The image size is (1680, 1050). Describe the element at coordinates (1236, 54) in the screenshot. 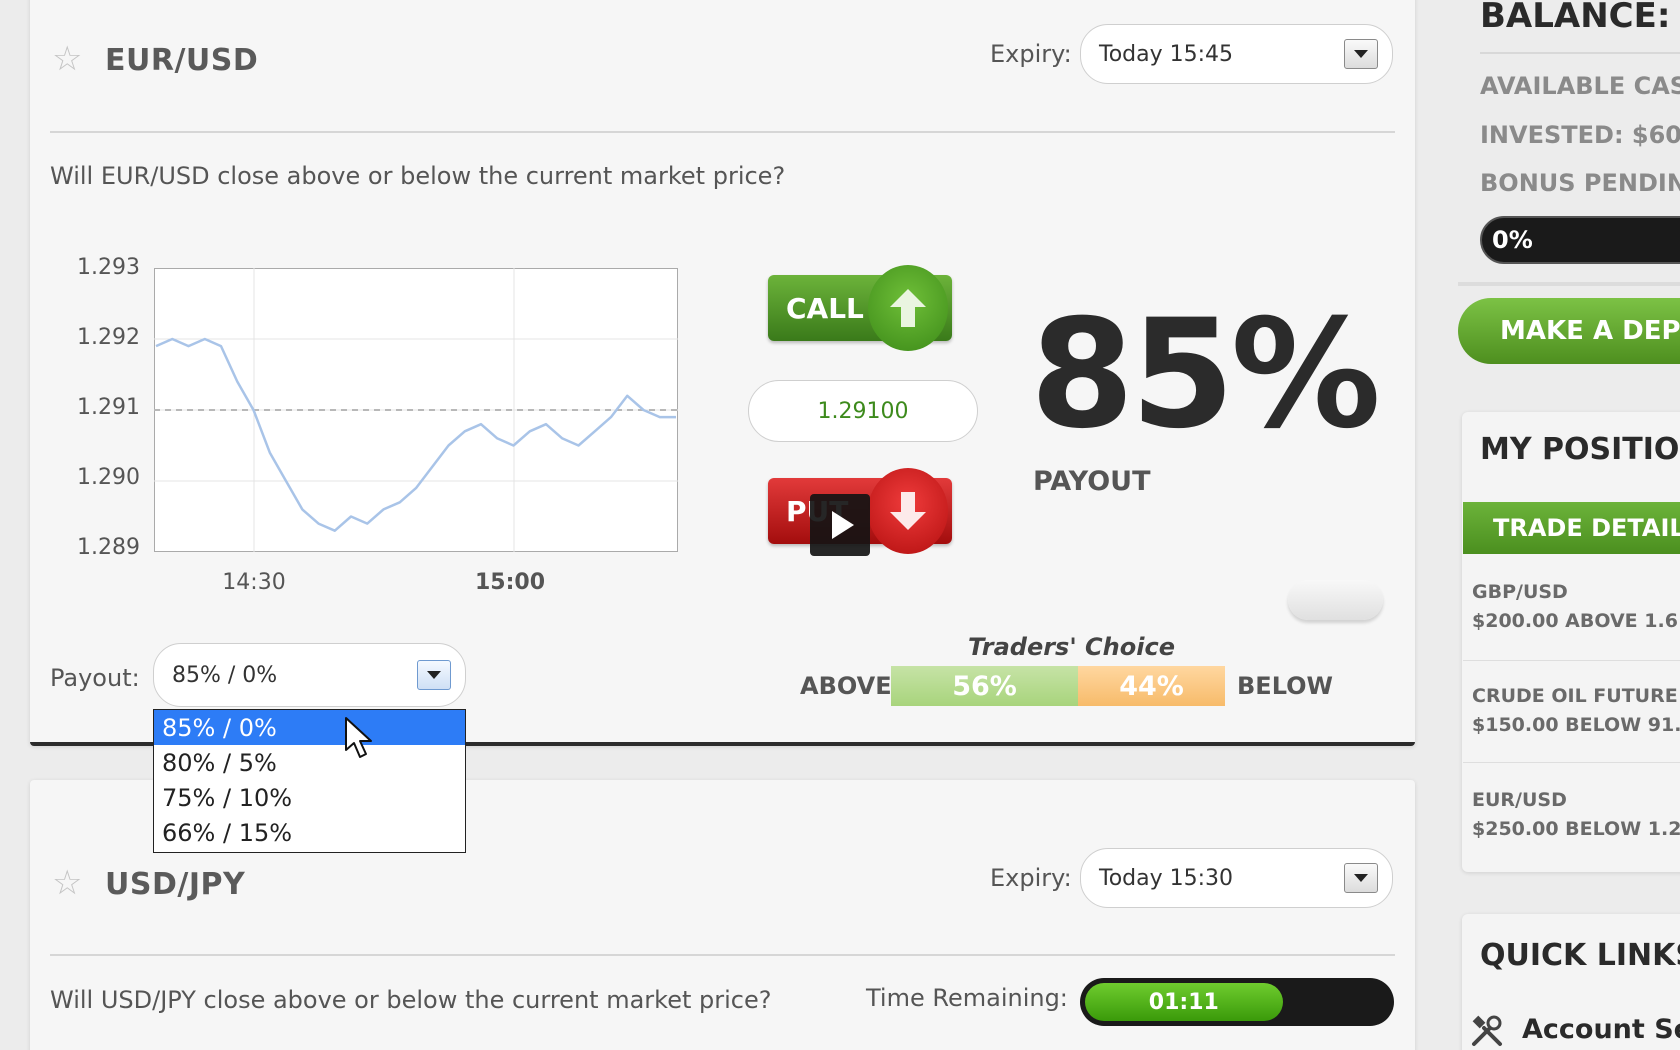

I see `expiry-select: Today 15:45` at that location.